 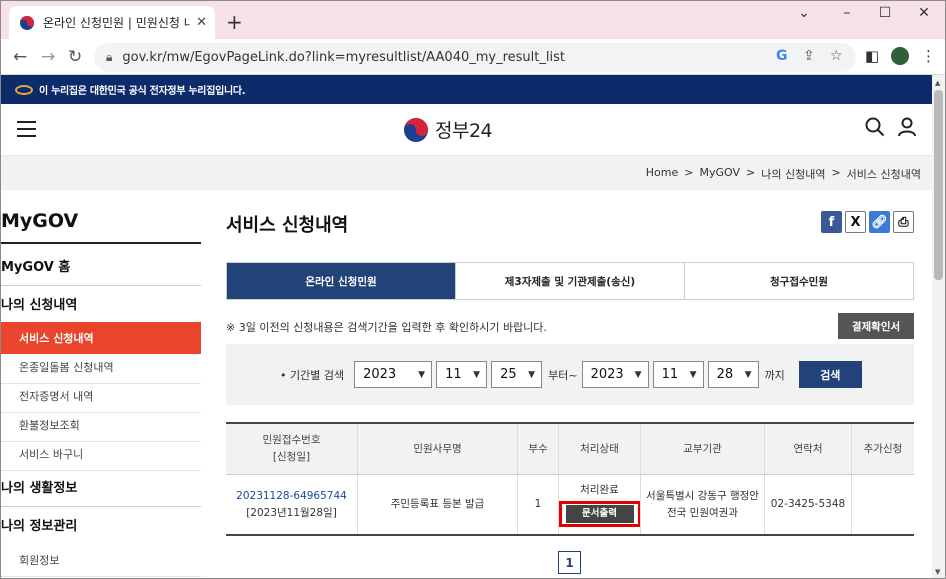 I want to click on header-receipt-no-line1: 민원접수번호, so click(x=291, y=440).